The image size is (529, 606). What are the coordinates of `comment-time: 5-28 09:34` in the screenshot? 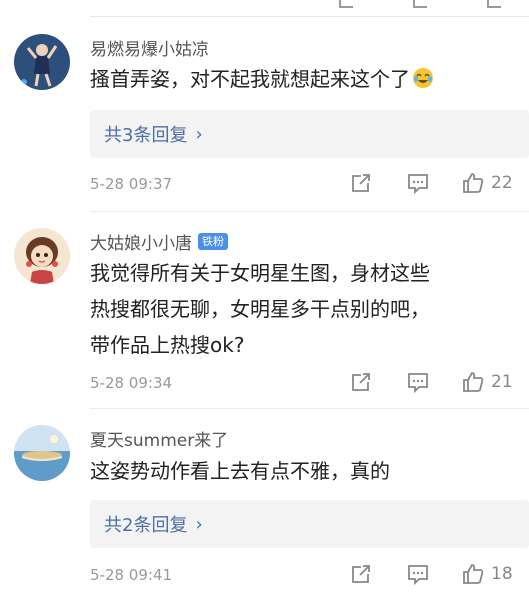 It's located at (131, 383).